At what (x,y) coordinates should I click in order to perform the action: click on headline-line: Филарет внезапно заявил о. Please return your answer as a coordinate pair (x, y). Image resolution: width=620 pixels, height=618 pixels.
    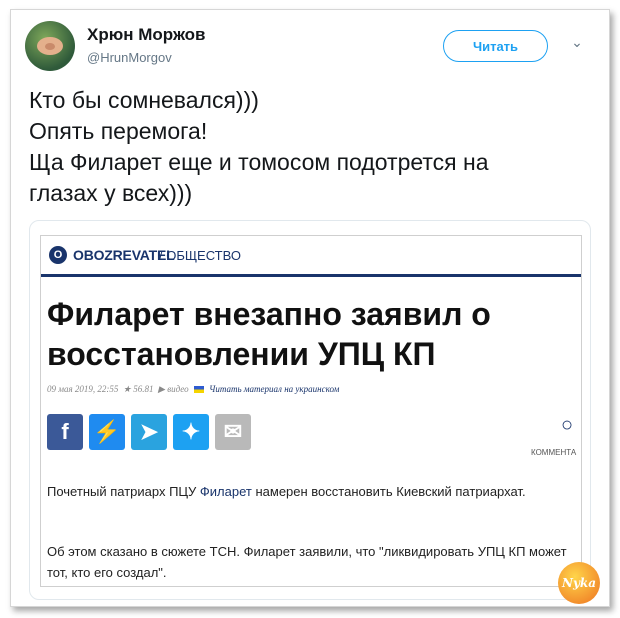
    Looking at the image, I should click on (269, 314).